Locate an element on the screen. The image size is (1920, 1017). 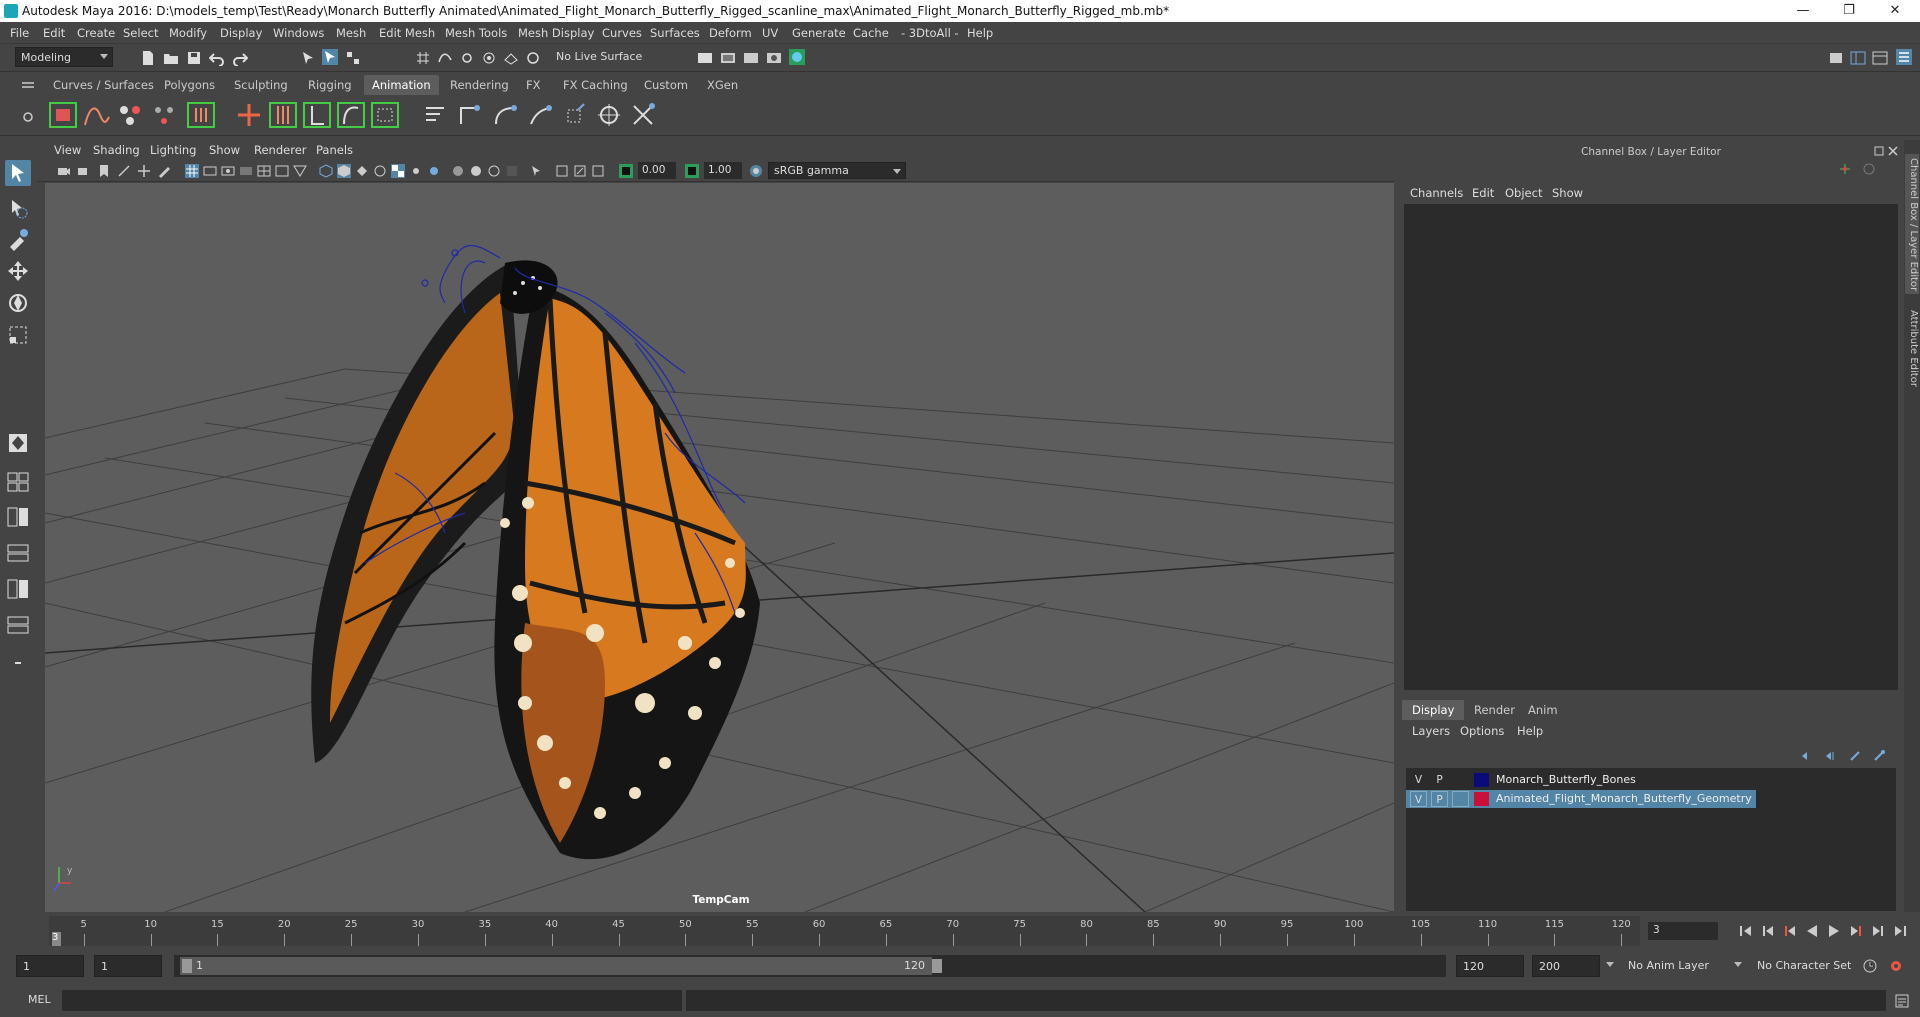
menu-file: File is located at coordinates (19, 33).